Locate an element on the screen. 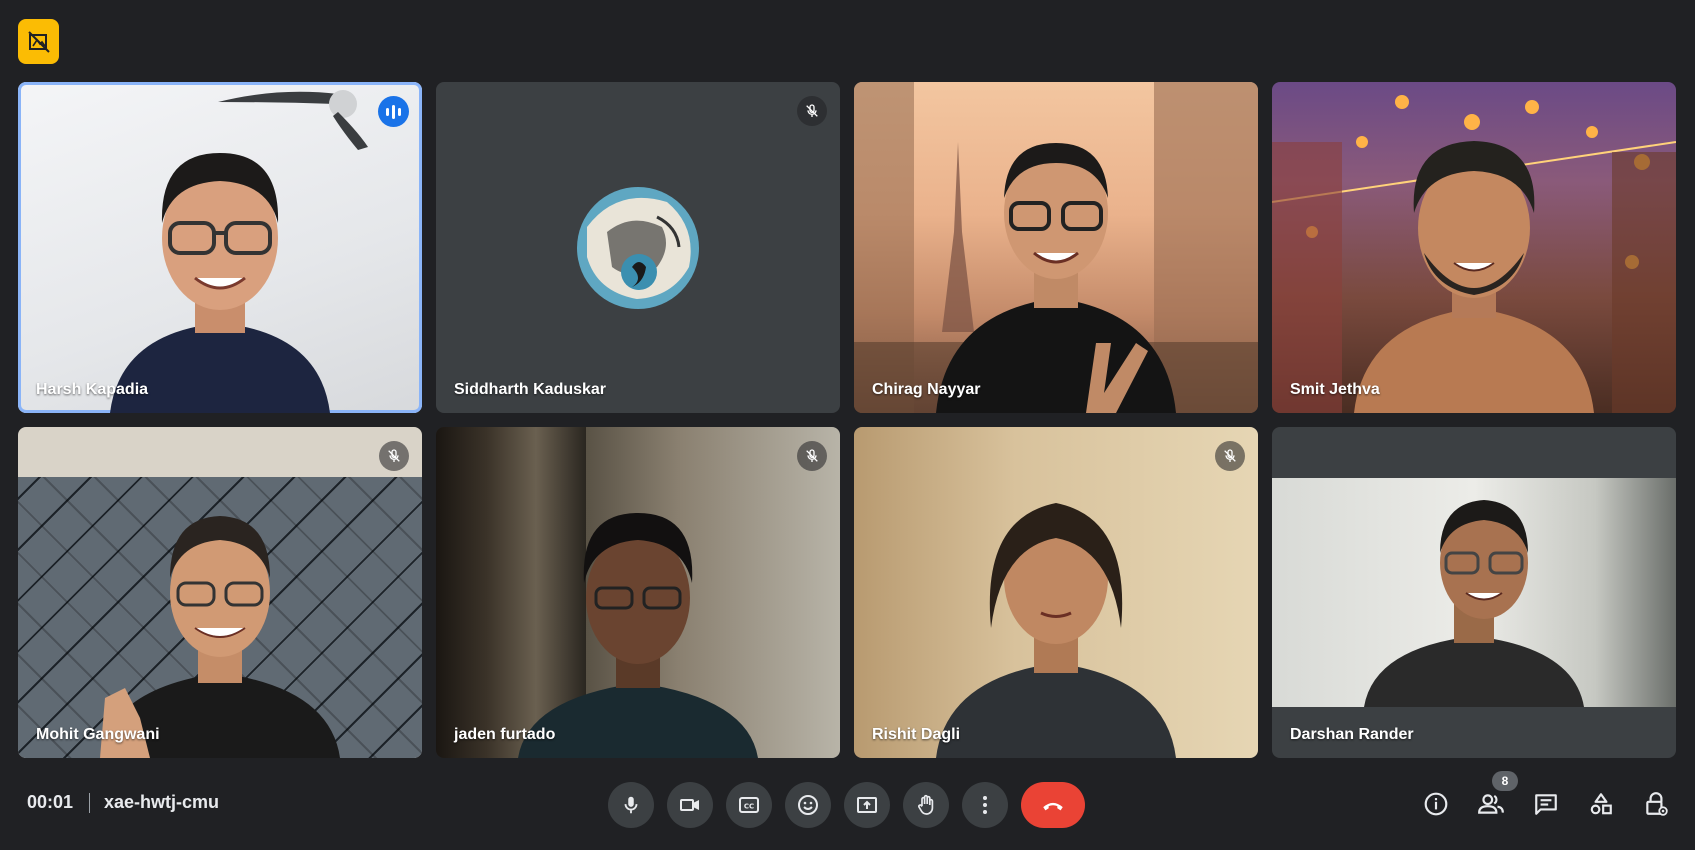 The image size is (1695, 850). info-icon is located at coordinates (1436, 804).